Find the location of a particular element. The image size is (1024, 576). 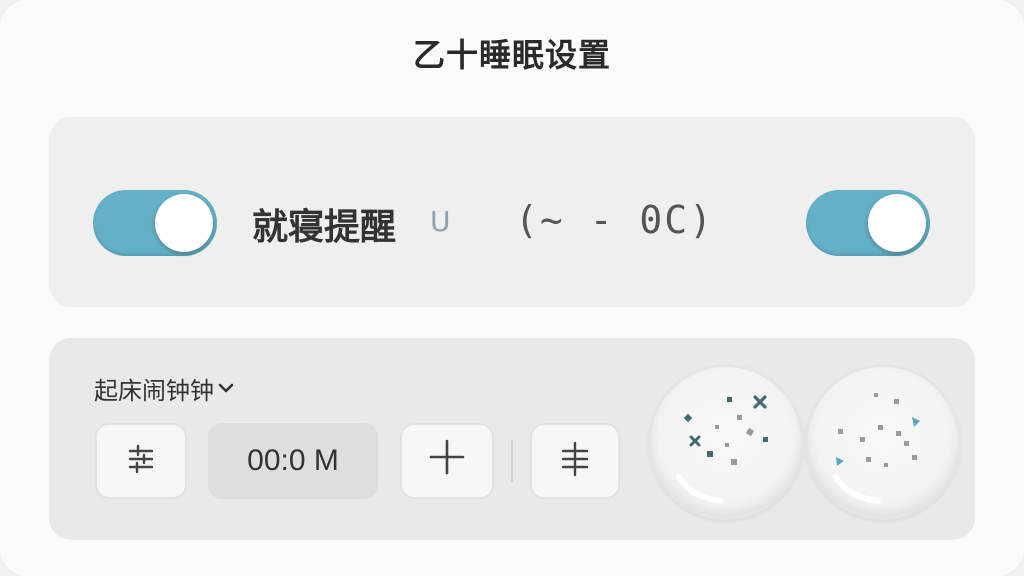

divider is located at coordinates (512, 461).